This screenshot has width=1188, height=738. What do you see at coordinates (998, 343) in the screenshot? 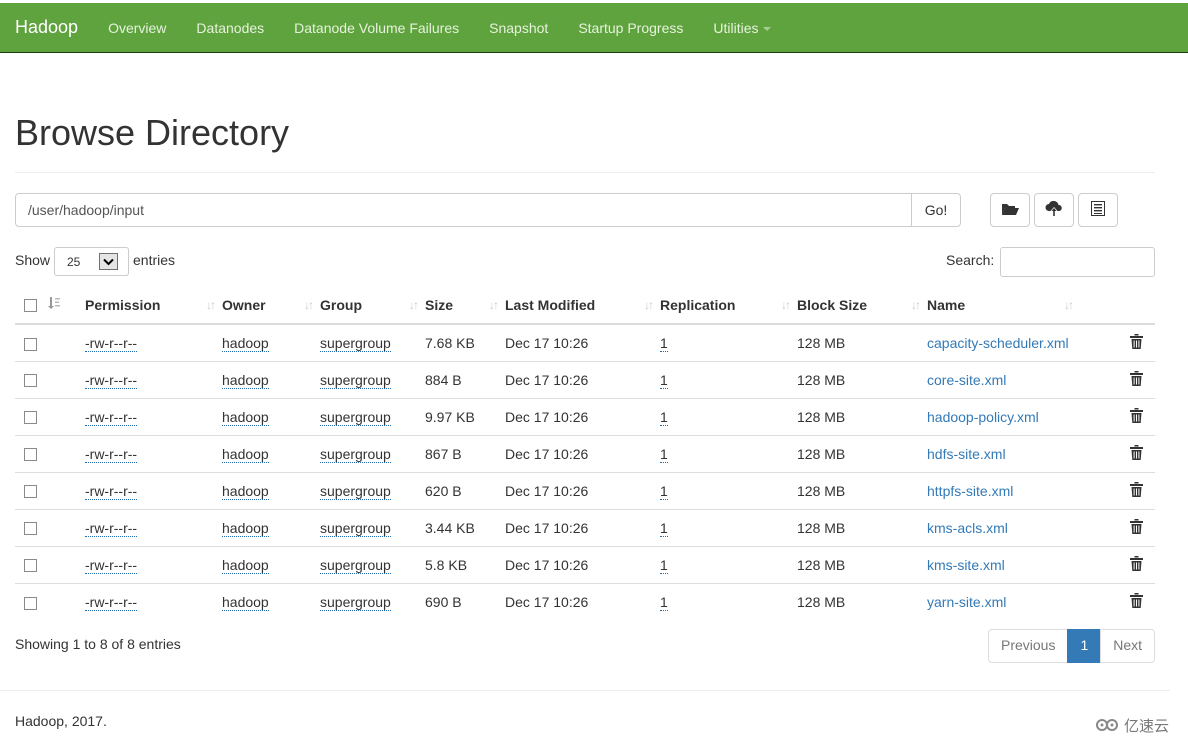
I see `file-name-link: capacity-scheduler.xml` at bounding box center [998, 343].